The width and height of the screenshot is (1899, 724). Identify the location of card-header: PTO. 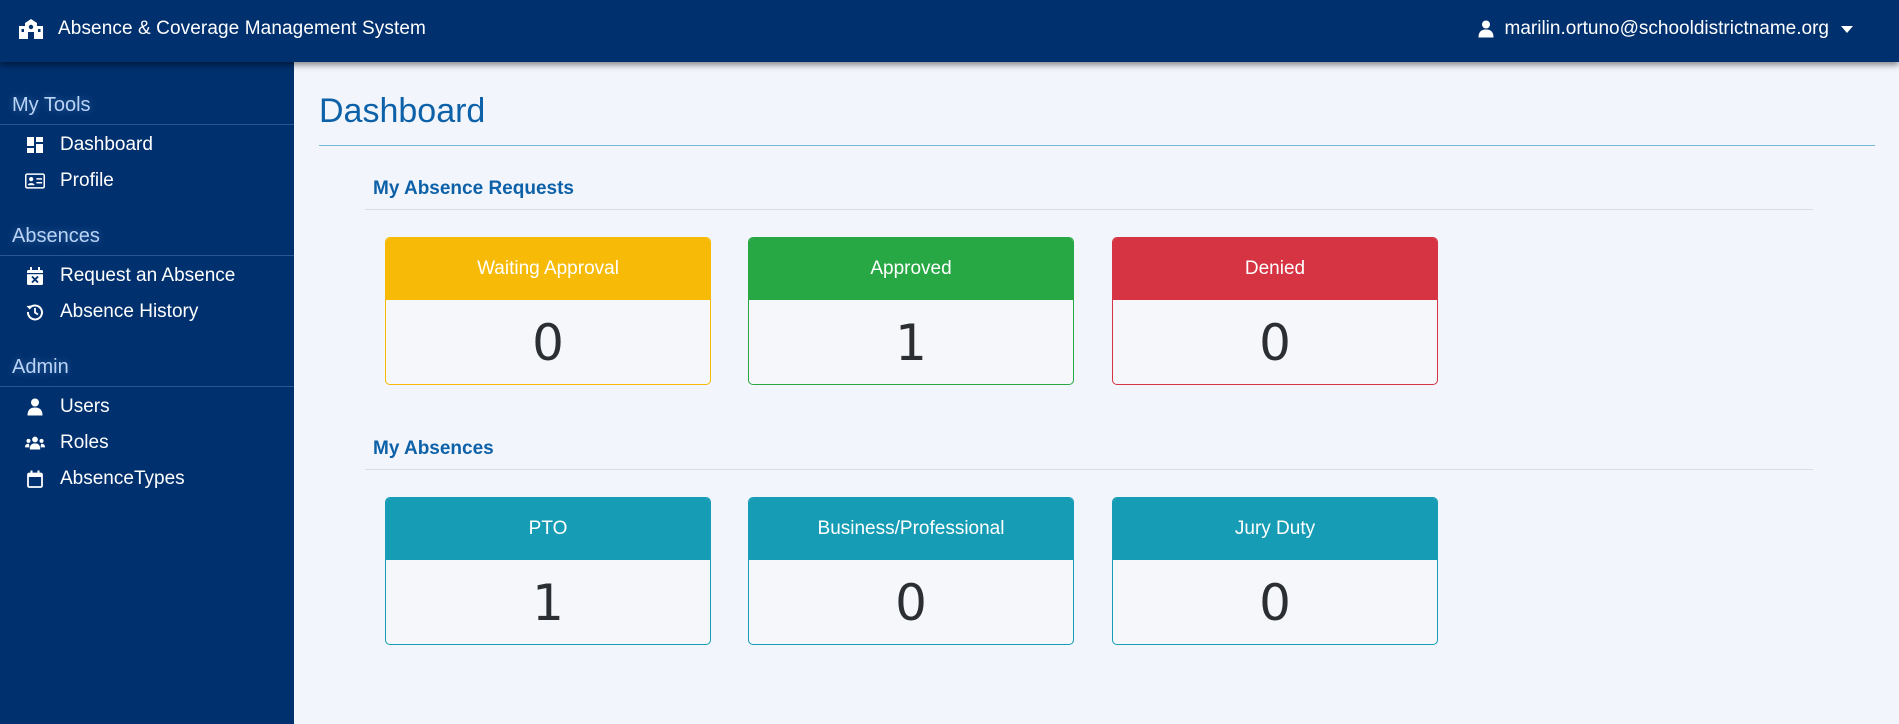
(548, 529).